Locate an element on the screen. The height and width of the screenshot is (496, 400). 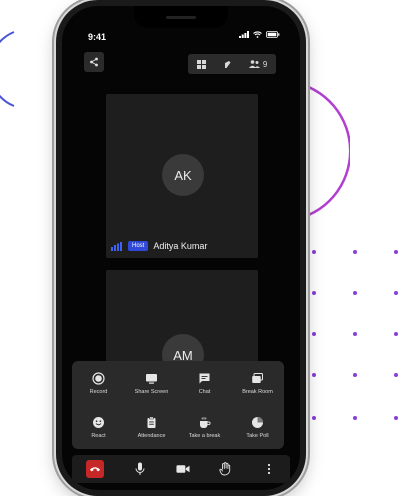
action-label: Share Screen is located at coordinates (151, 391).